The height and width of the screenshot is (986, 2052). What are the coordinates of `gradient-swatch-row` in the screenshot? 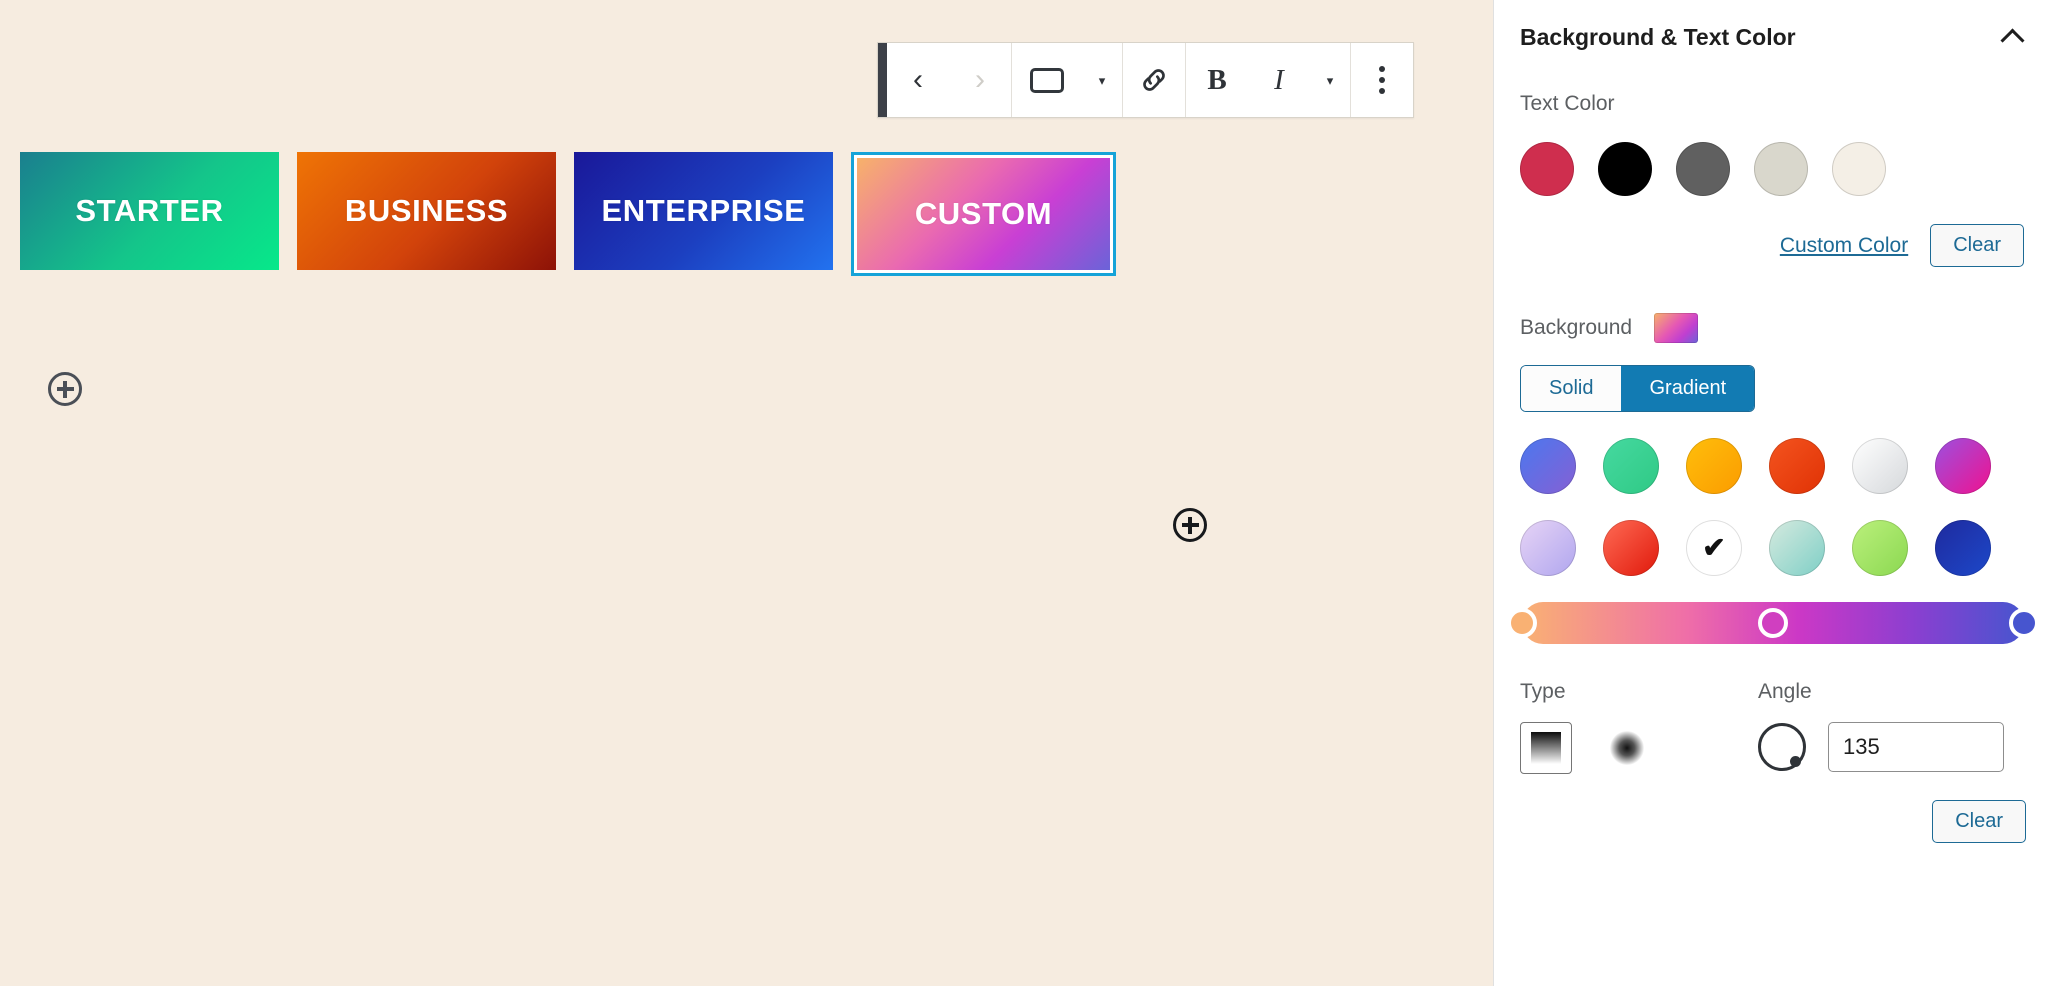 It's located at (1773, 466).